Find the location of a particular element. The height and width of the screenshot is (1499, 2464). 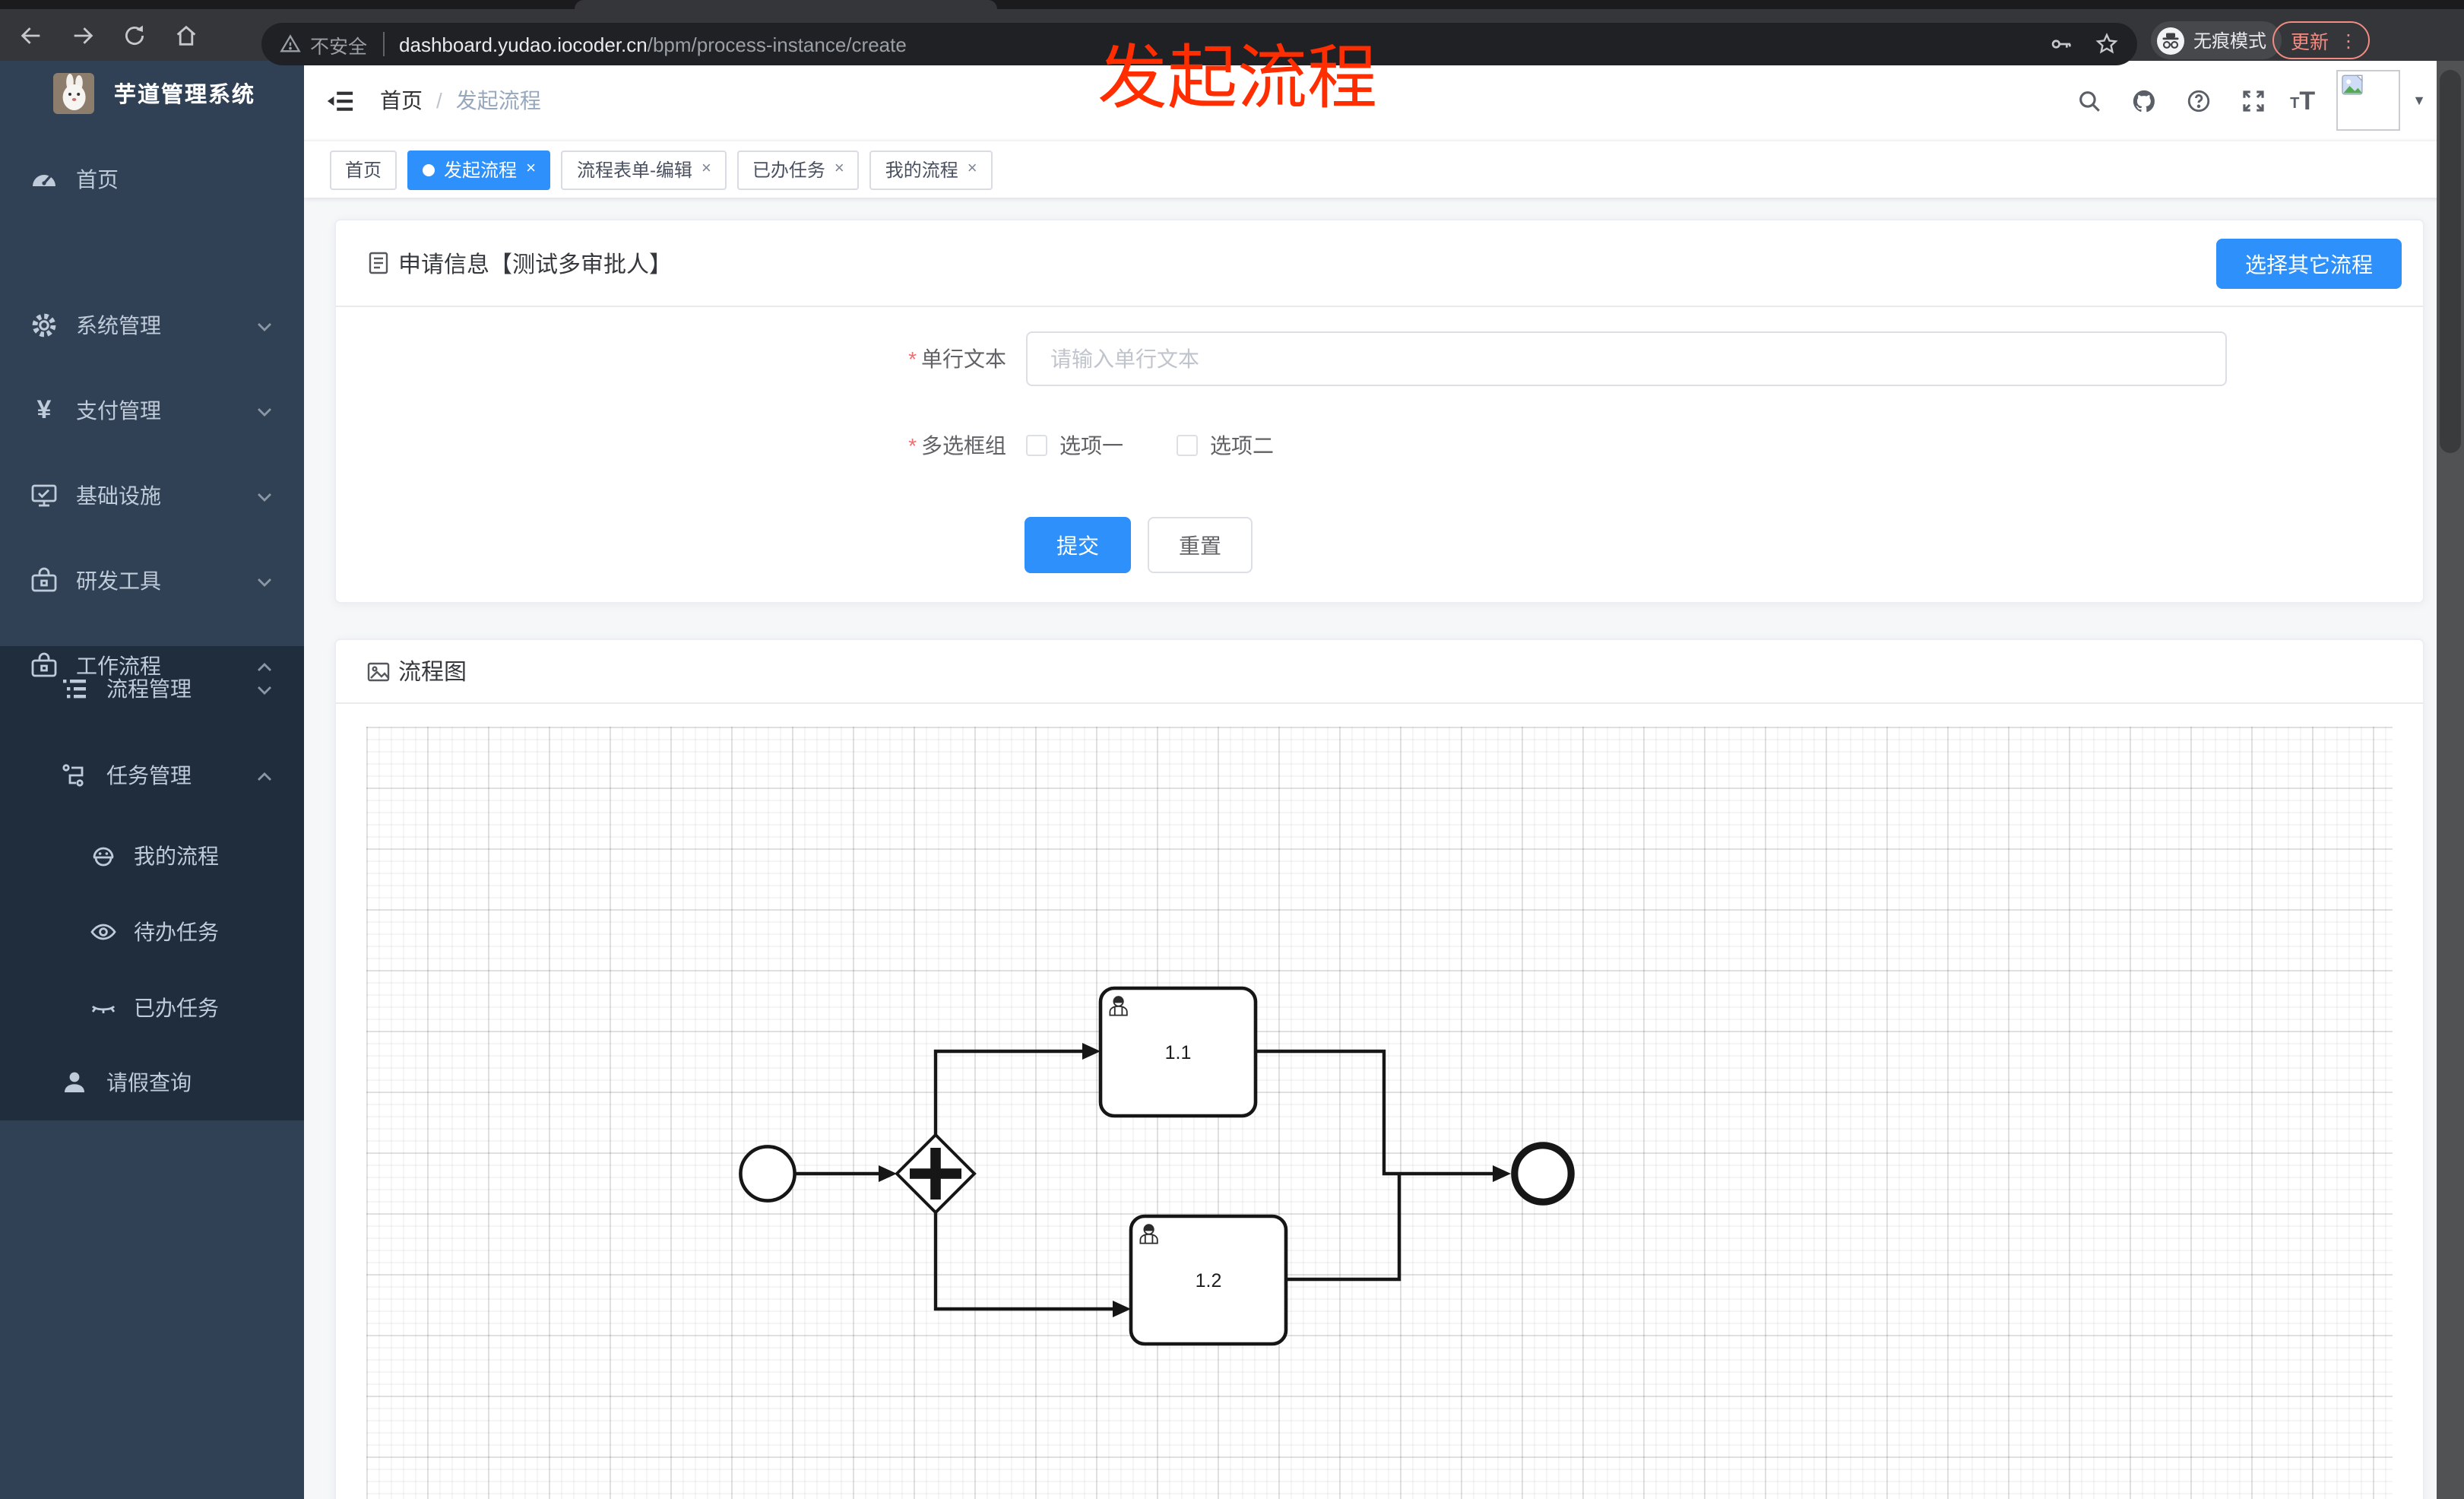

breadcrumb: 首页 / 发起流程 is located at coordinates (460, 101).